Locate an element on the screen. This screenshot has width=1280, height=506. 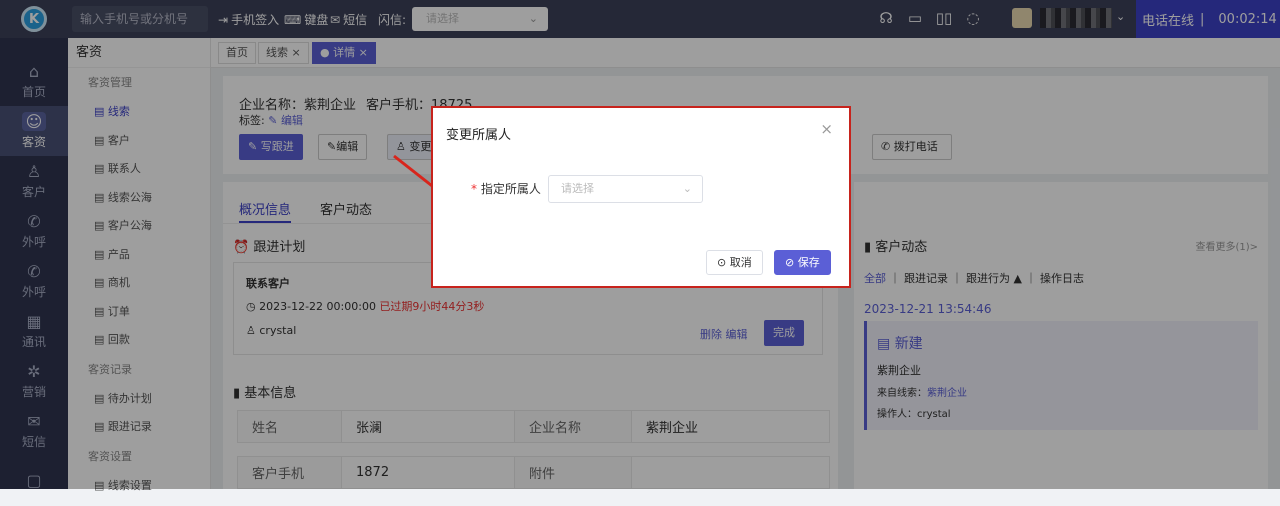
change-owner-dialog: 变更所属人 × * 指定所属人 请选择 ⌄ ⊙ 取消 ⊘ 保存 is located at coordinates (641, 197).